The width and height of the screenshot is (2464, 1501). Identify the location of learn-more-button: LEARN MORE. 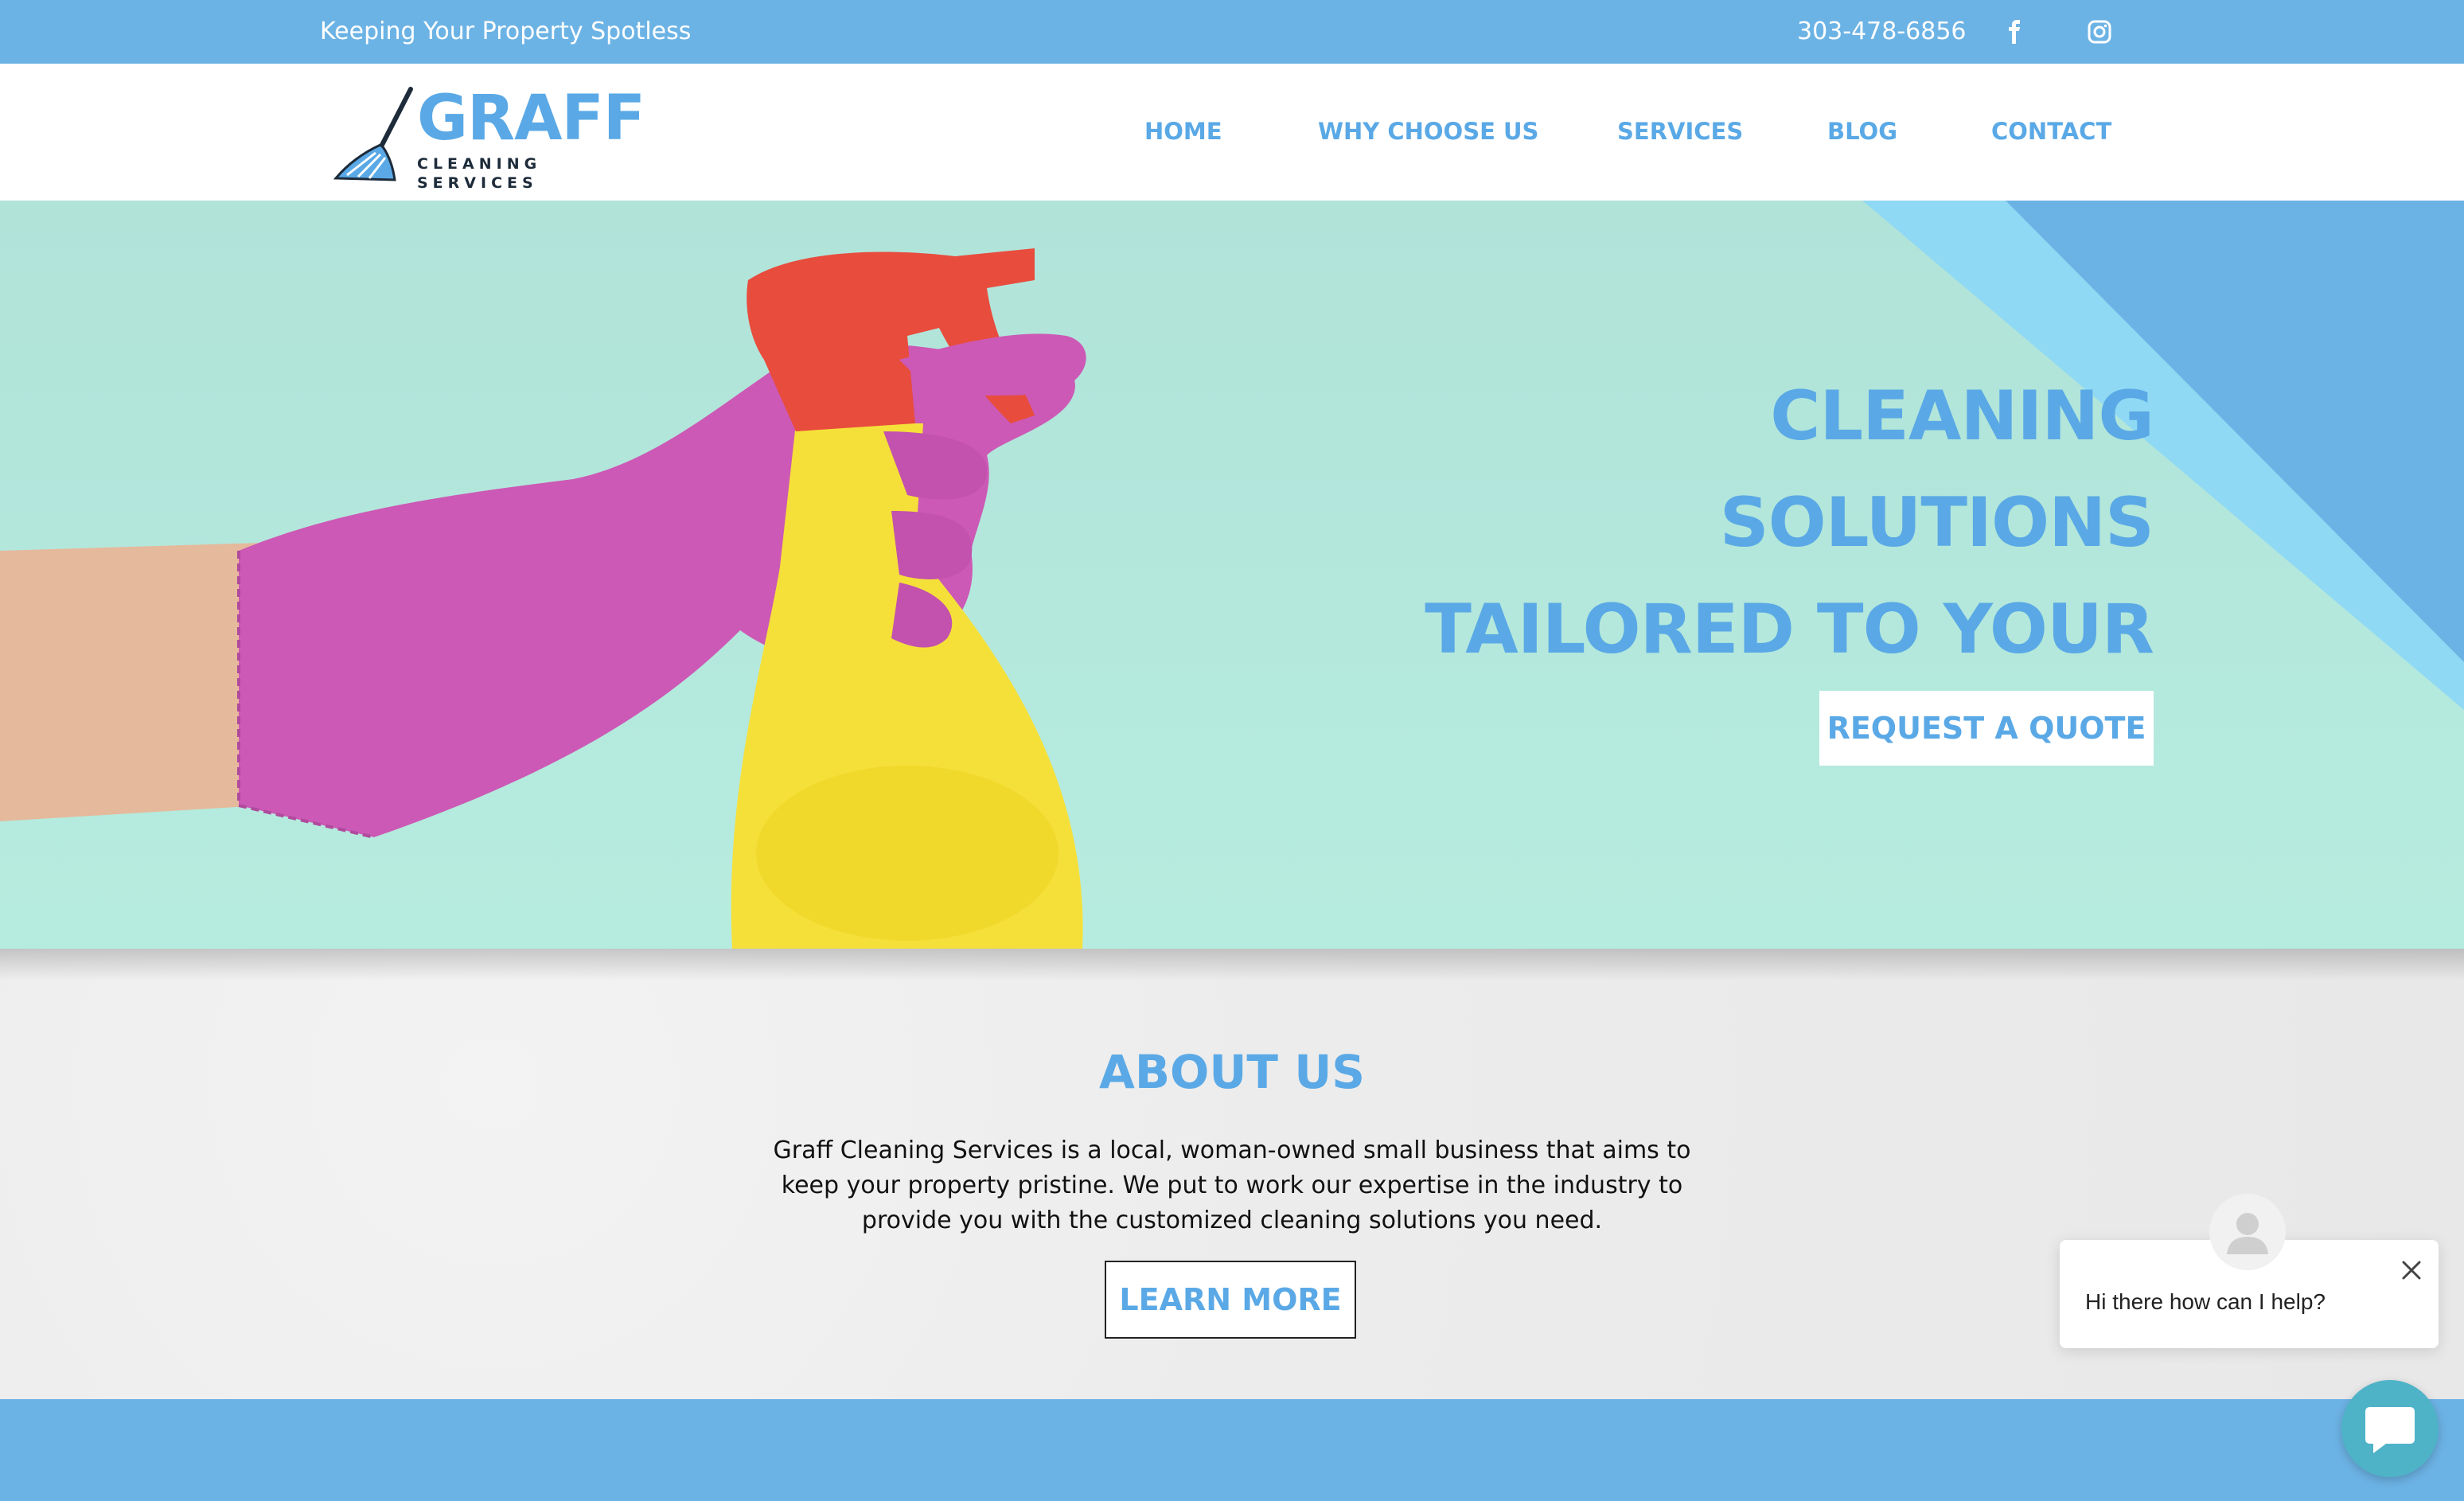
(1230, 1300).